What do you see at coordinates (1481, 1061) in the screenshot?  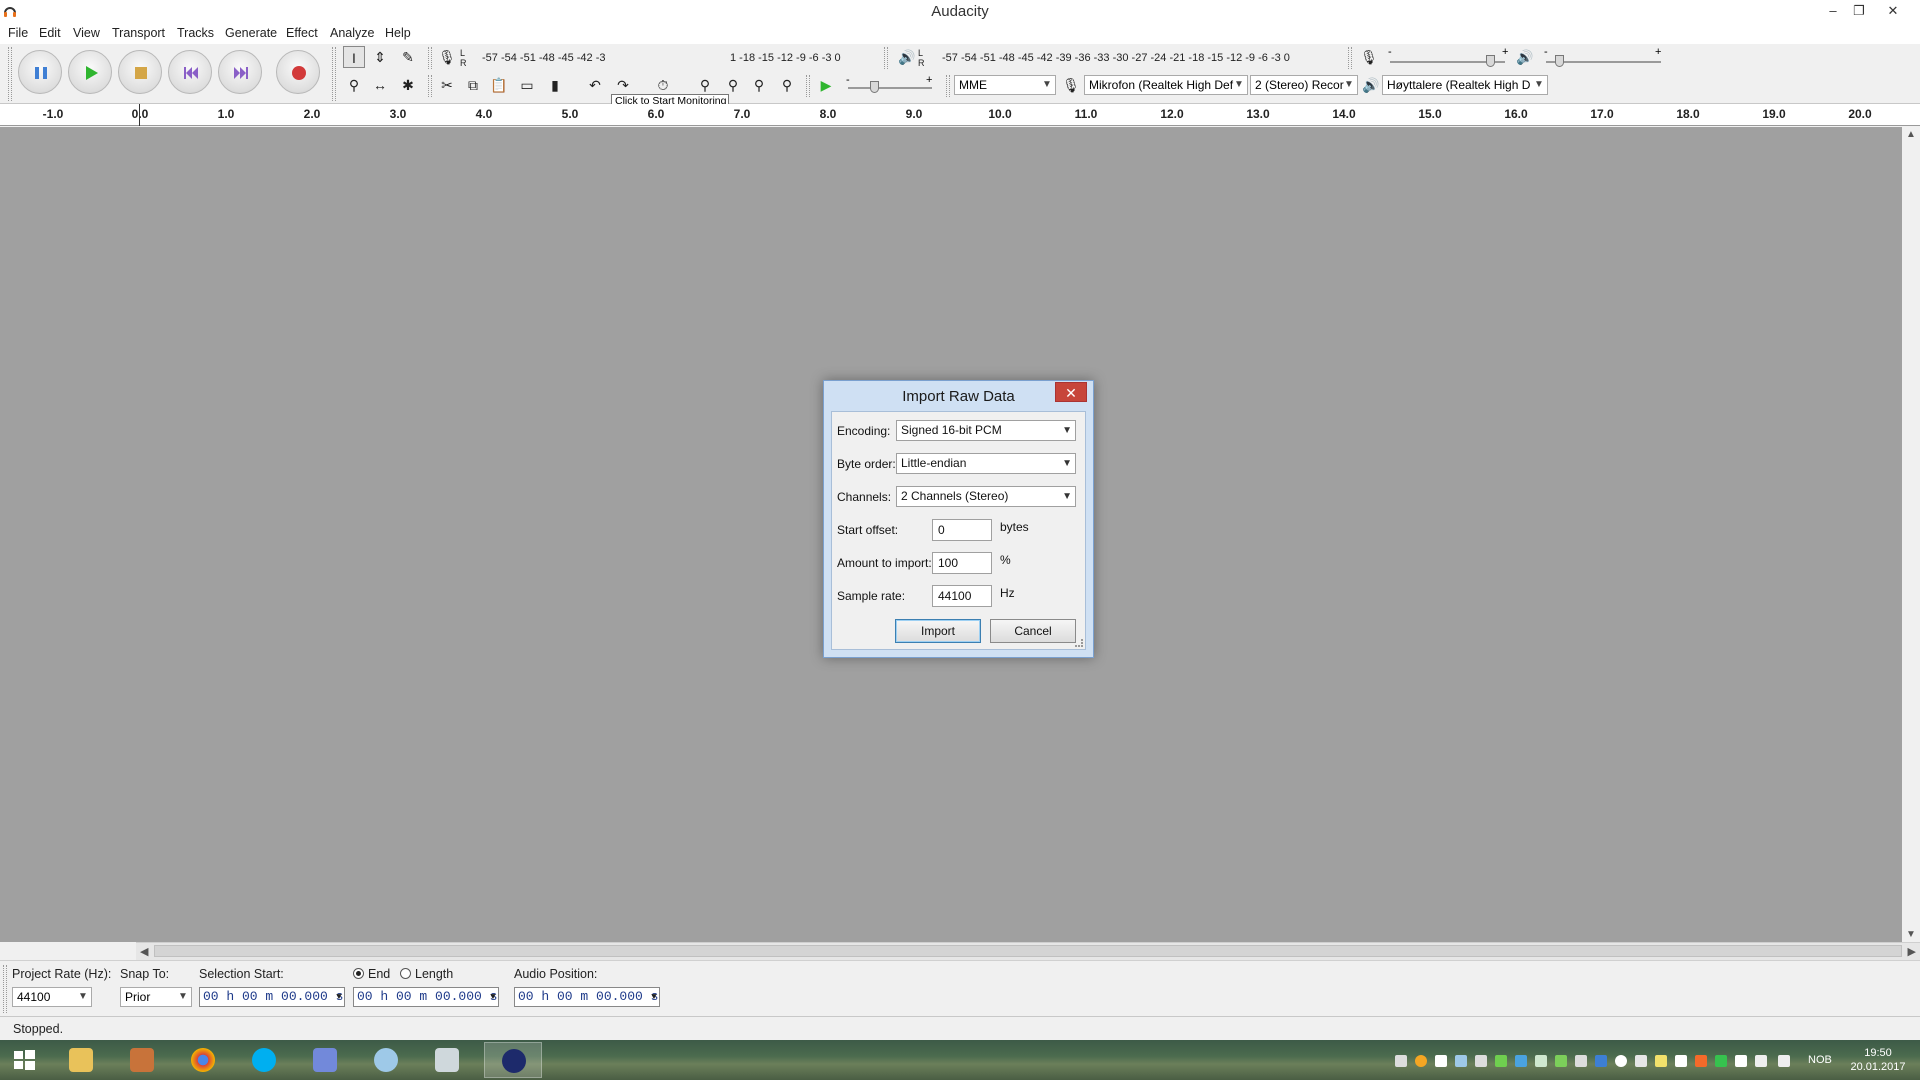 I see `tray-volume-icon` at bounding box center [1481, 1061].